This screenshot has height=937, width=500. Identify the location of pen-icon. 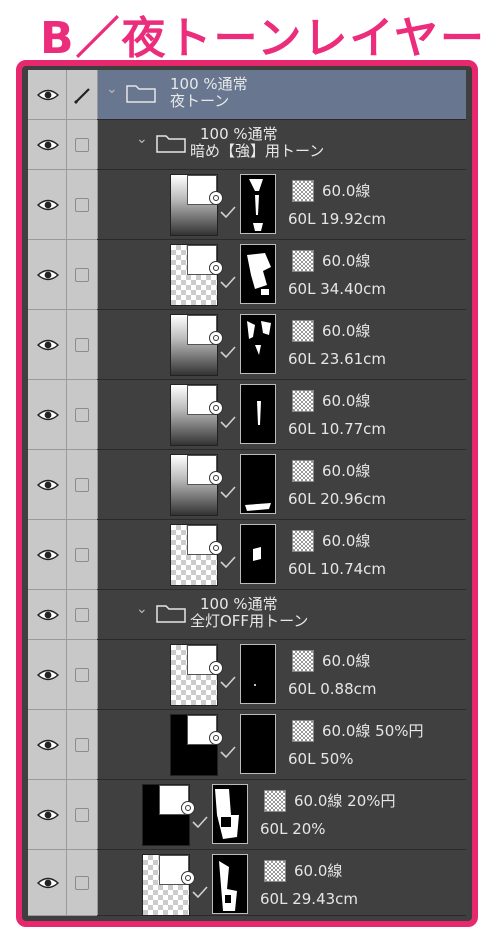
(83, 95).